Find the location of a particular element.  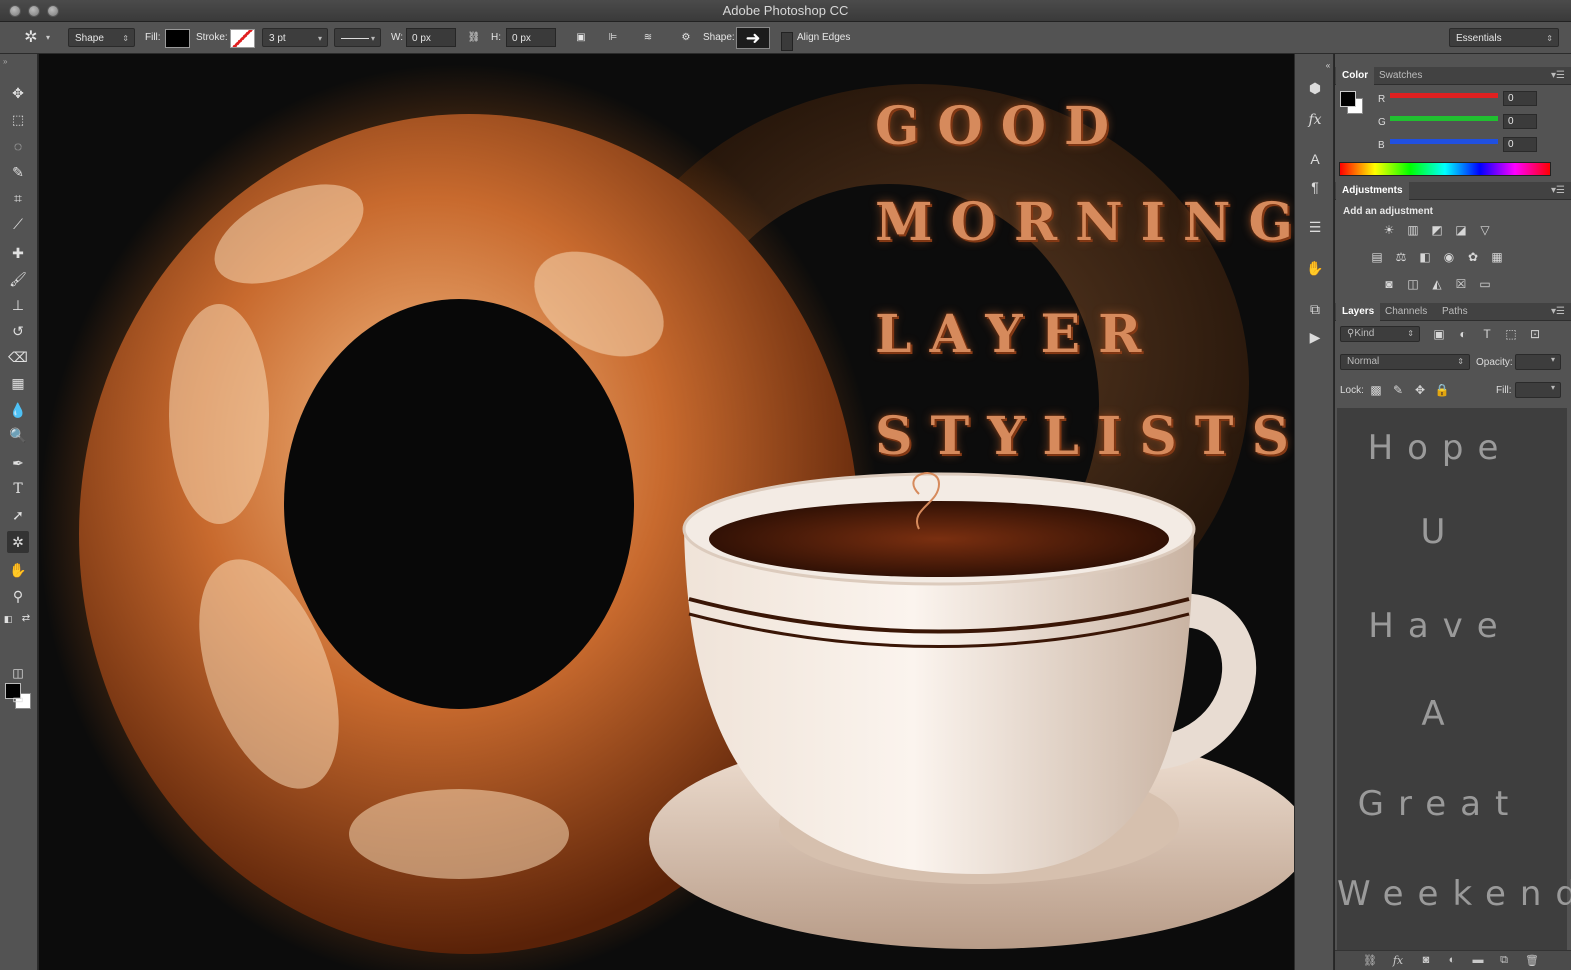

blend-mode-select: Normal ⇕ is located at coordinates (1405, 362).